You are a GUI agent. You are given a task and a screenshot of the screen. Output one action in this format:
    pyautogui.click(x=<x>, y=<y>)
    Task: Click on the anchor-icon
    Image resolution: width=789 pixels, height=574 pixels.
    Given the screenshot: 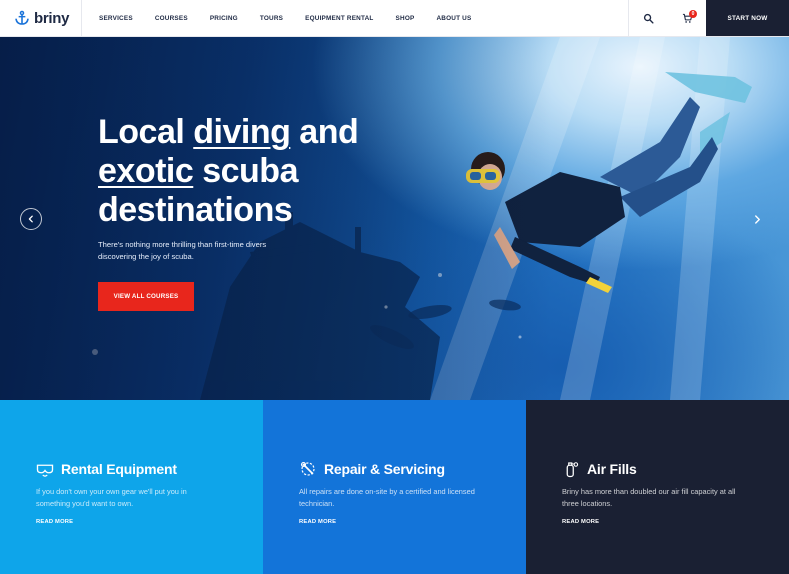 What is the action you would take?
    pyautogui.click(x=22, y=17)
    